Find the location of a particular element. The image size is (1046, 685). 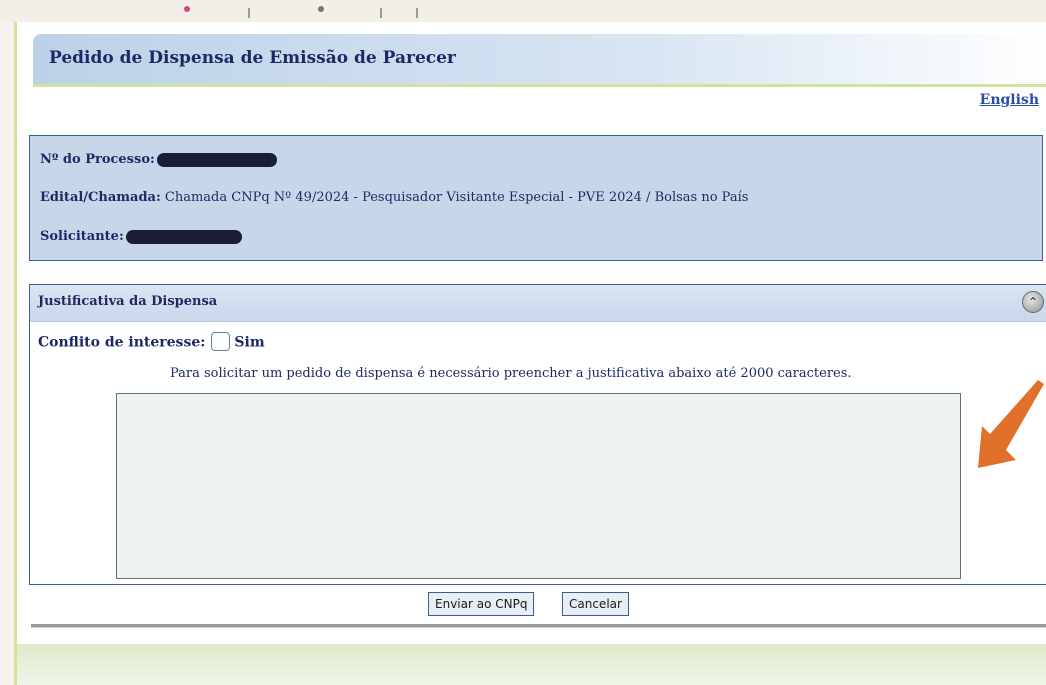

collapse-icon: ⌃ is located at coordinates (1033, 302).